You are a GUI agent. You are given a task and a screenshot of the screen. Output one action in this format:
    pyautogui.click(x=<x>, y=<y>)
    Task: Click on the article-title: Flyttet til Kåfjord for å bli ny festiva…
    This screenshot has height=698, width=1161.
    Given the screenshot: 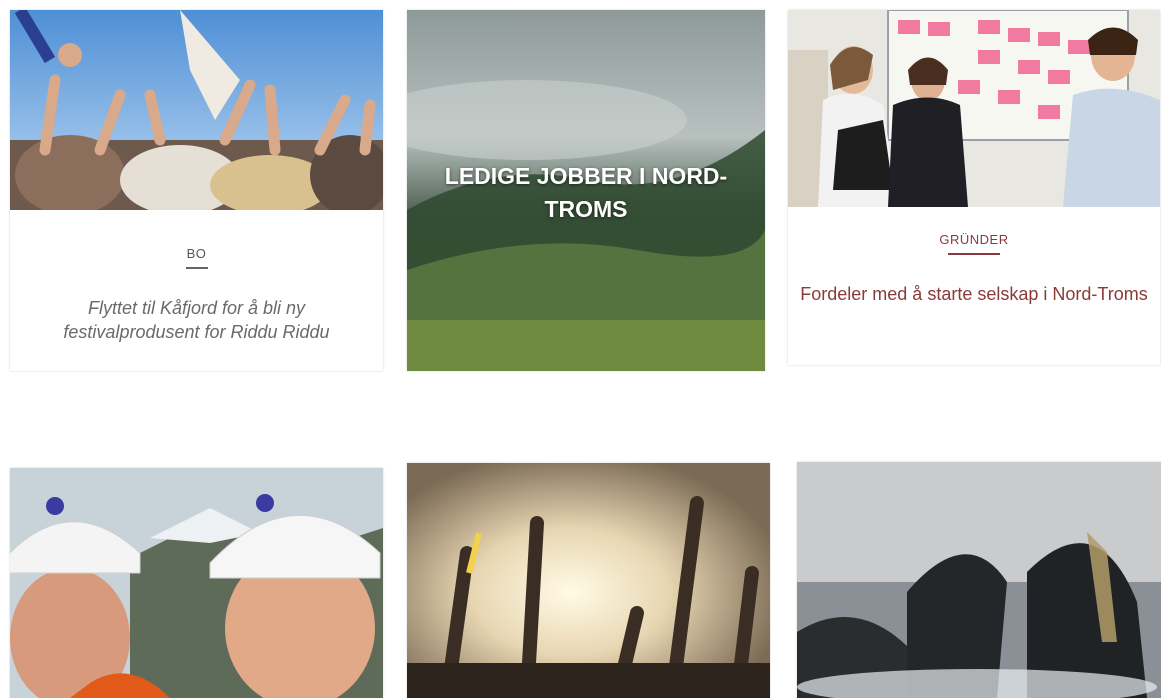 What is the action you would take?
    pyautogui.click(x=196, y=320)
    